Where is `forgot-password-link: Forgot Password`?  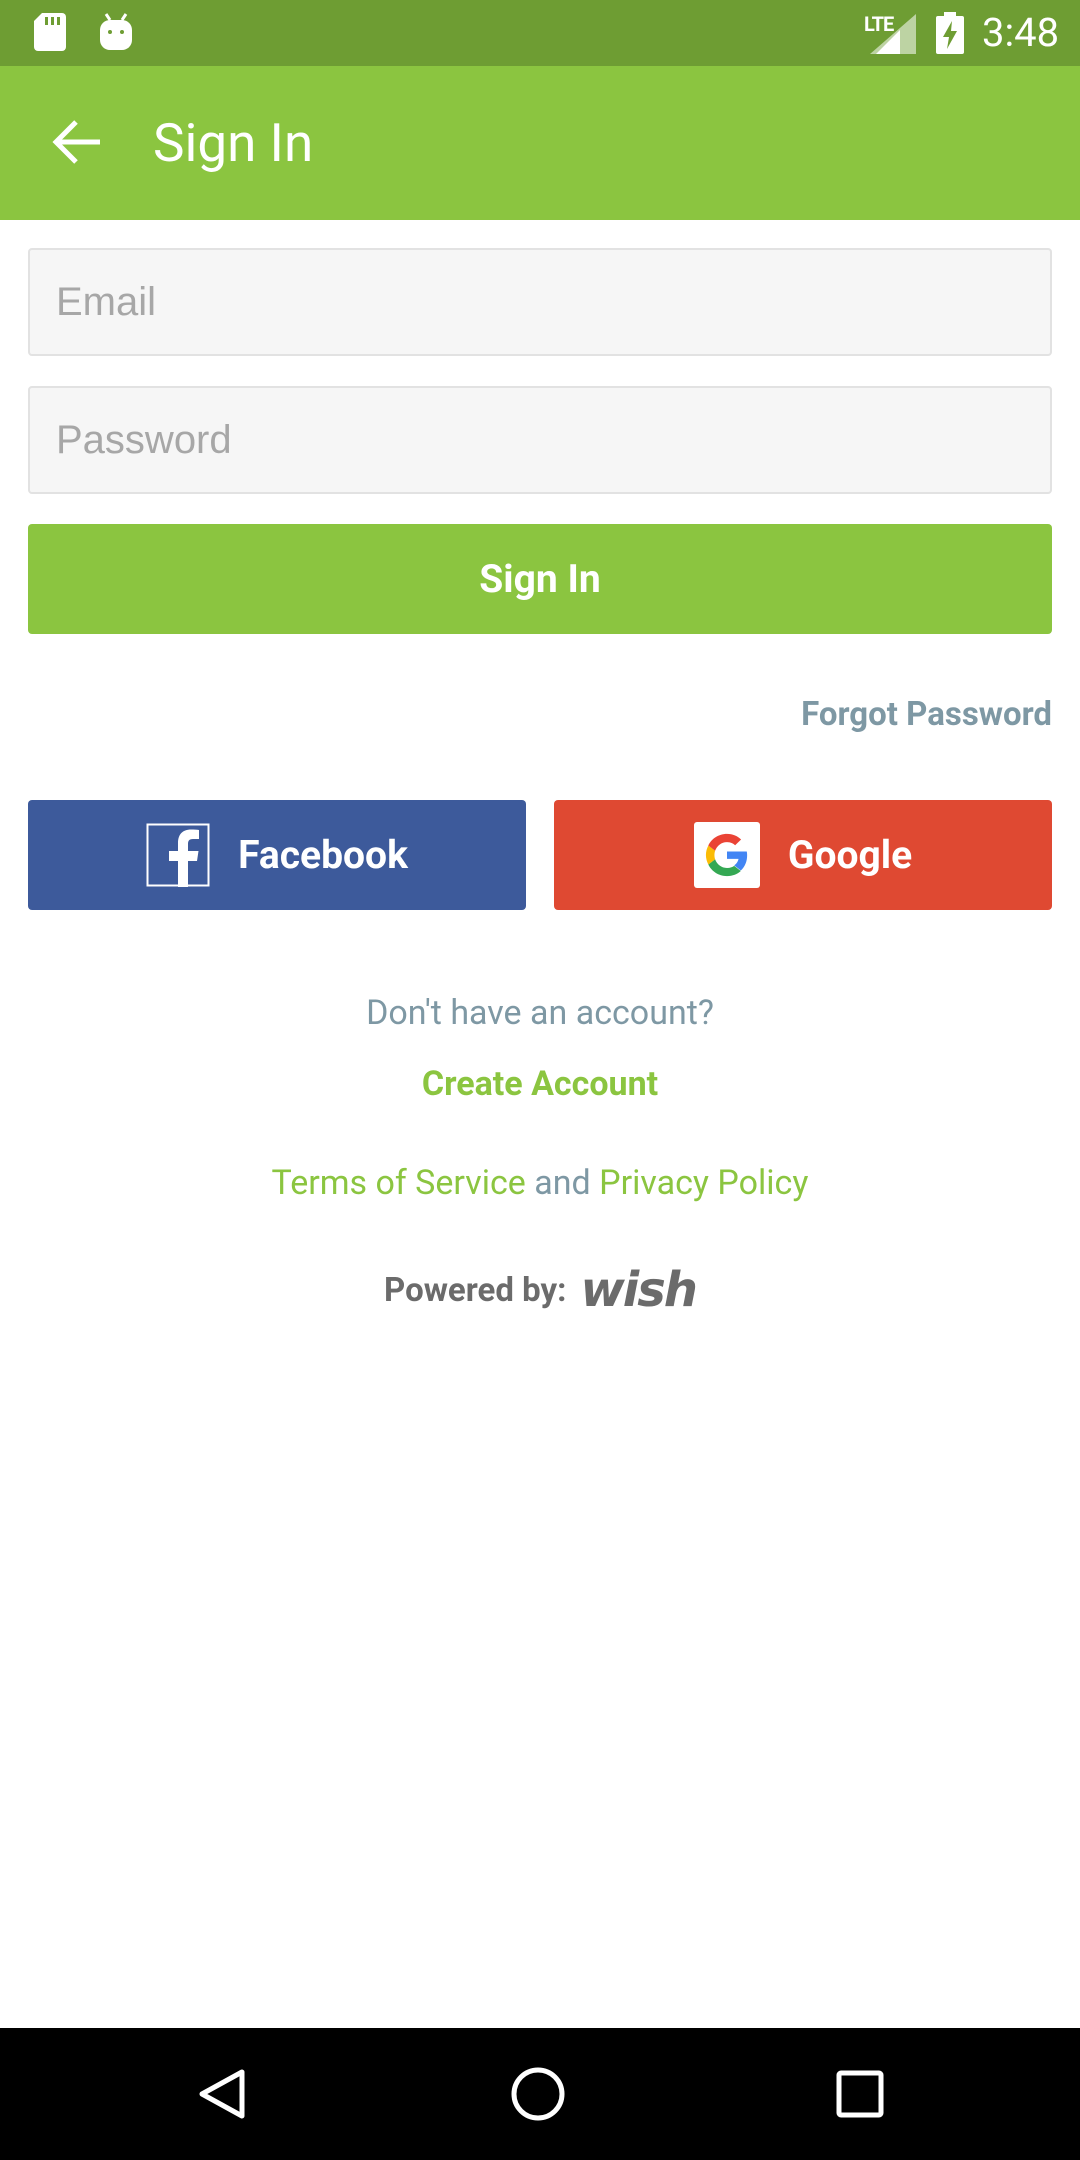 forgot-password-link: Forgot Password is located at coordinates (926, 714).